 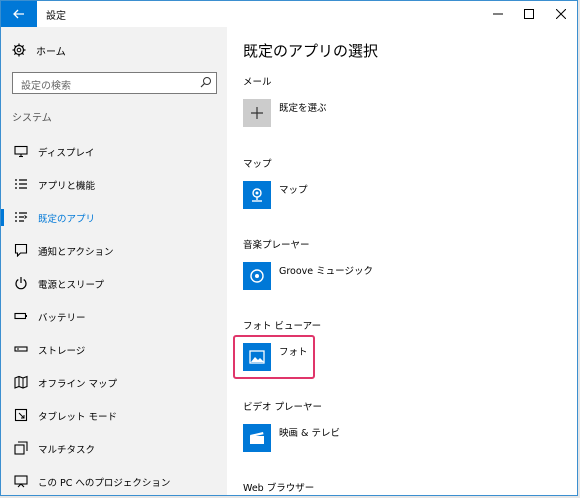 What do you see at coordinates (114, 184) in the screenshot?
I see `sidebar-item-apps-features: アプリと機能` at bounding box center [114, 184].